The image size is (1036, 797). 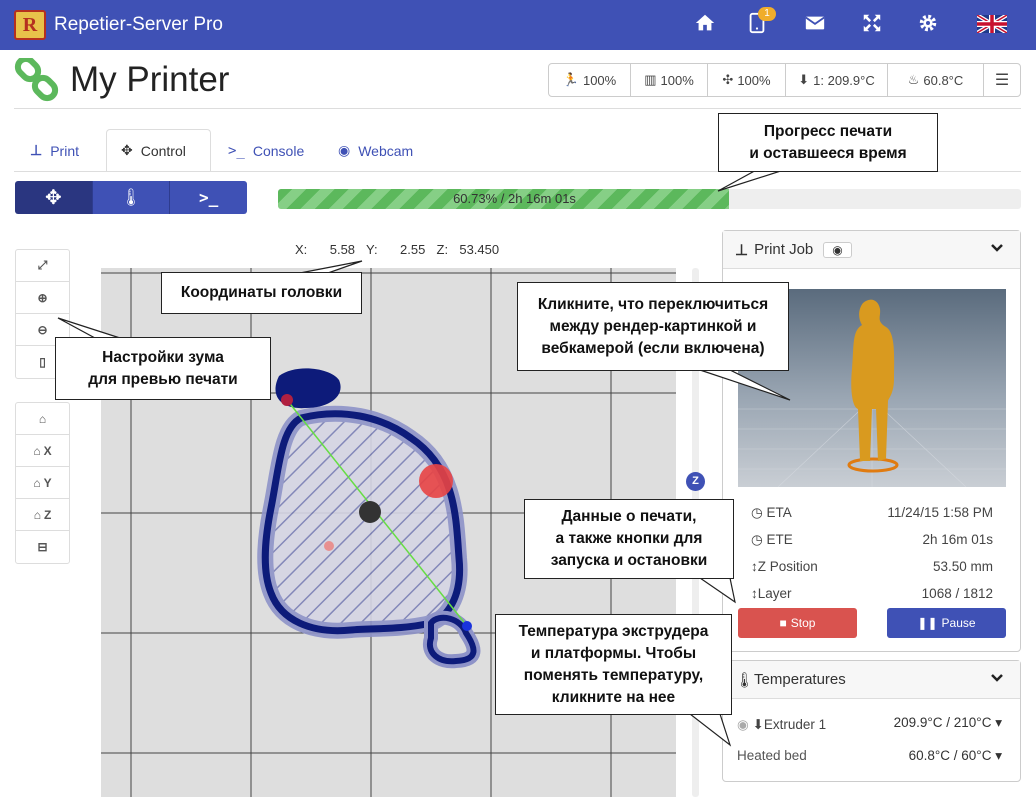 I want to click on clock-icon: ◷ ETA, so click(x=771, y=512).